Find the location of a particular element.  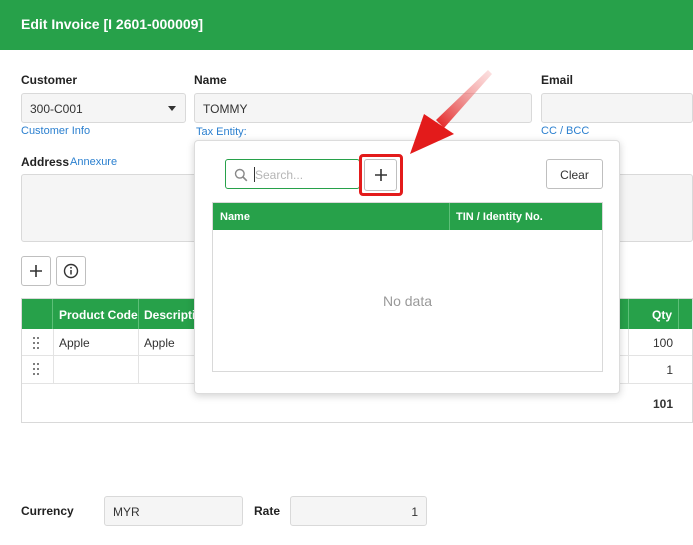

email-label: Email is located at coordinates (557, 80).